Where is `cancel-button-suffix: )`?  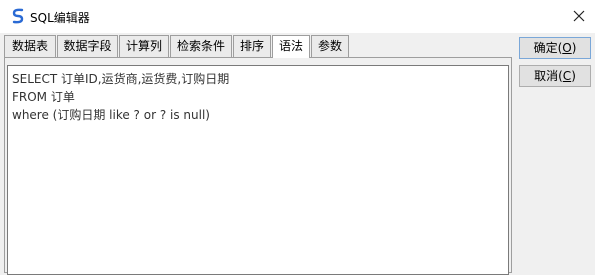
cancel-button-suffix: ) is located at coordinates (573, 76).